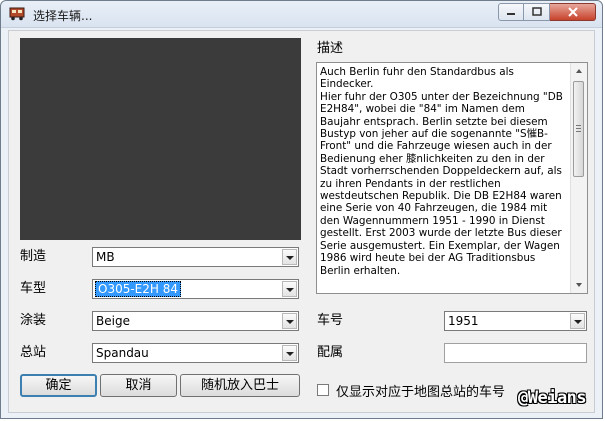 This screenshot has height=421, width=605. I want to click on scroll-up-icon, so click(579, 71).